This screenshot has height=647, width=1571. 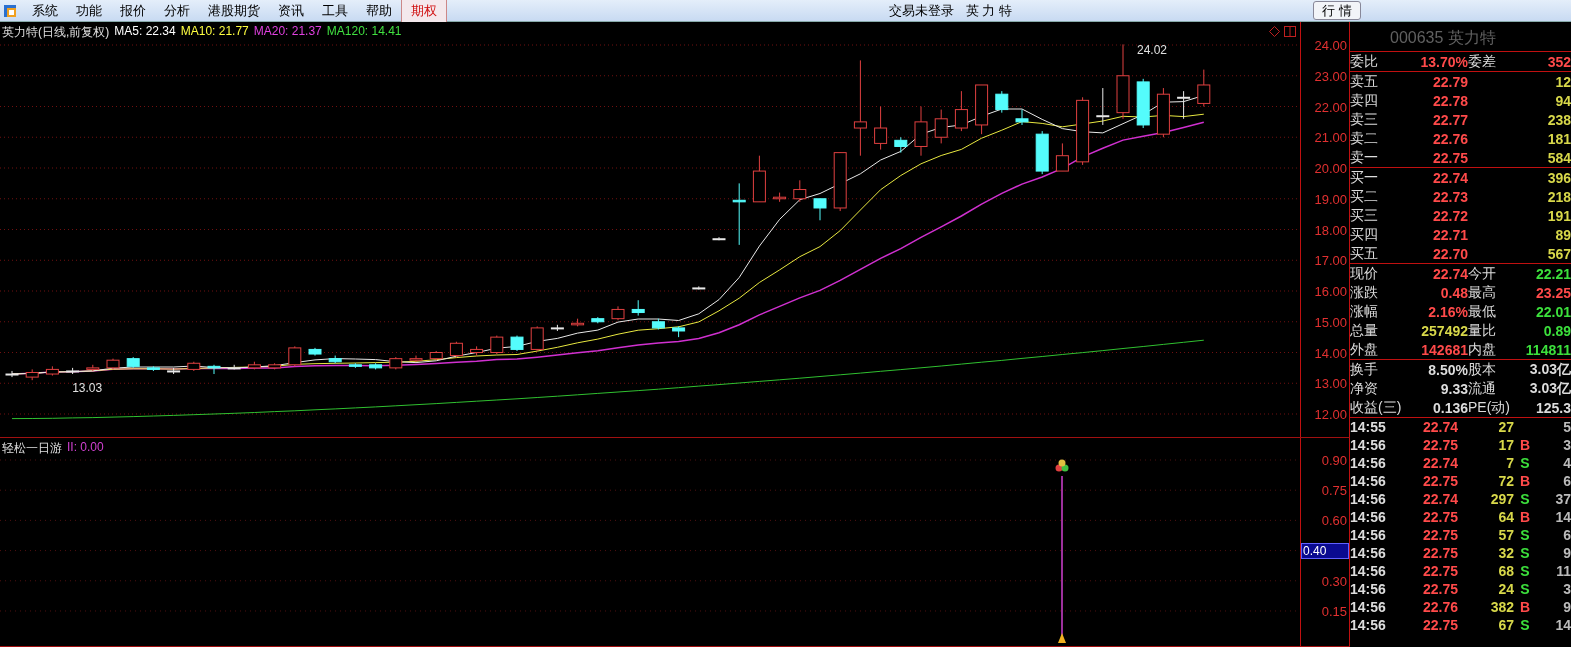 What do you see at coordinates (1558, 196) in the screenshot?
I see `quote-value: 218` at bounding box center [1558, 196].